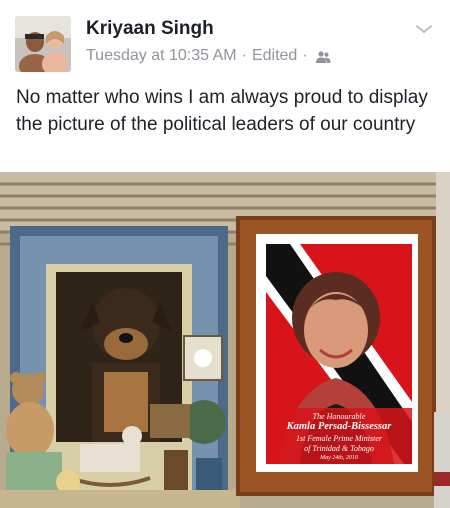 The width and height of the screenshot is (450, 508). What do you see at coordinates (150, 29) in the screenshot?
I see `author-name: Kriyaan Singh` at bounding box center [150, 29].